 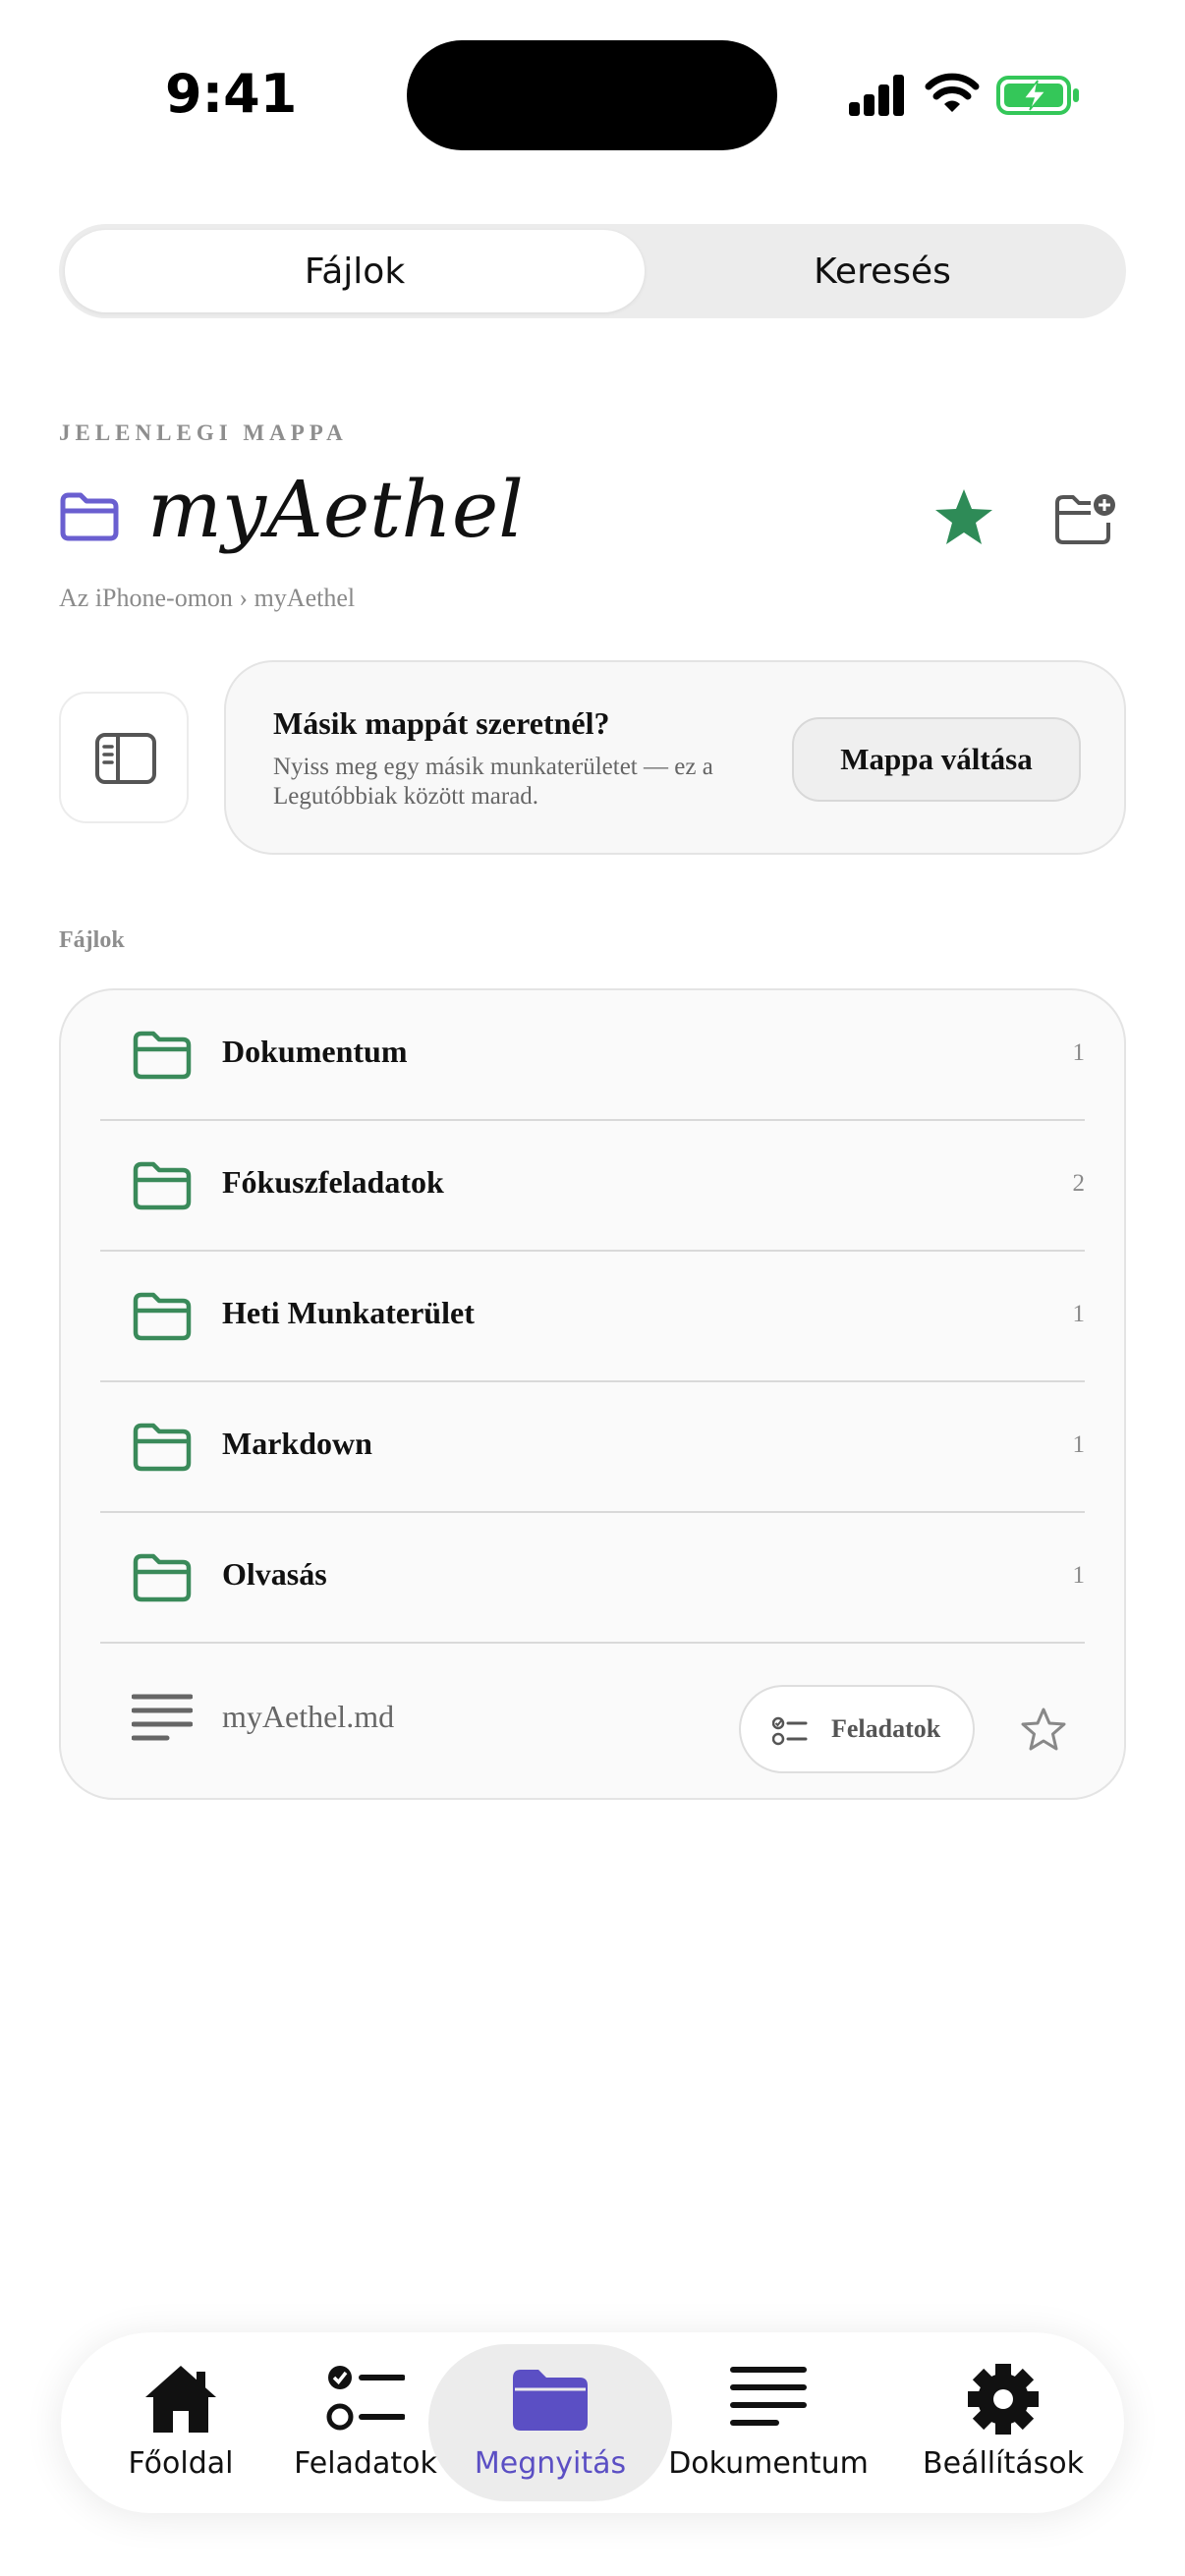 What do you see at coordinates (442, 723) in the screenshot?
I see `switch-folder-title: Másik mappát szeretnél?` at bounding box center [442, 723].